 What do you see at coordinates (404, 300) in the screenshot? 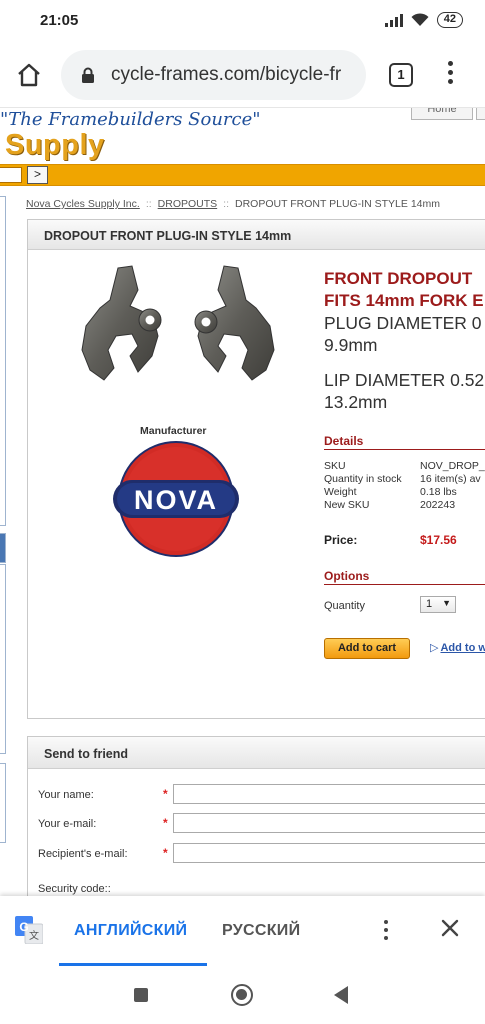
I see `product-title-line2: FITS 14mm FORK E` at bounding box center [404, 300].